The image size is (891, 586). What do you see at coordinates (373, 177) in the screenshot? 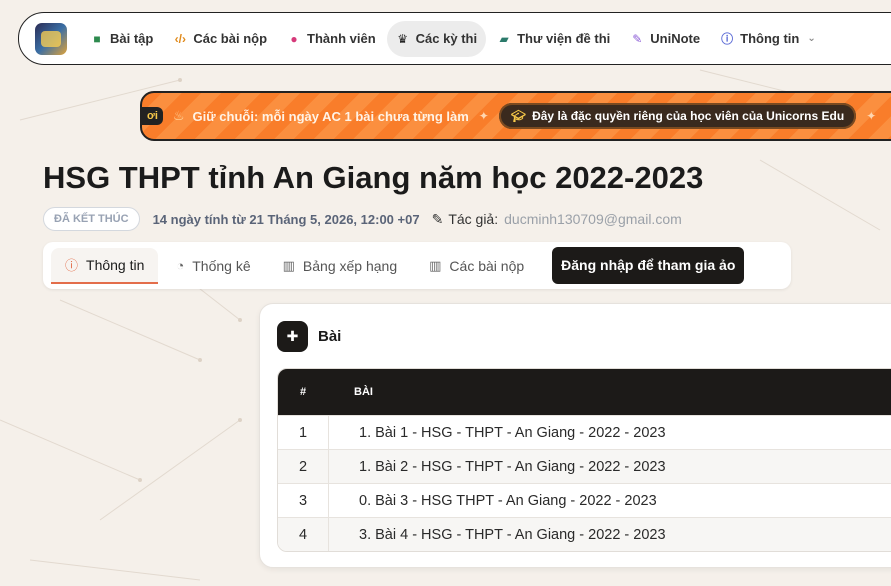
I see `page-title: HSG THPT tỉnh An Giang năm học 2022-2023` at bounding box center [373, 177].